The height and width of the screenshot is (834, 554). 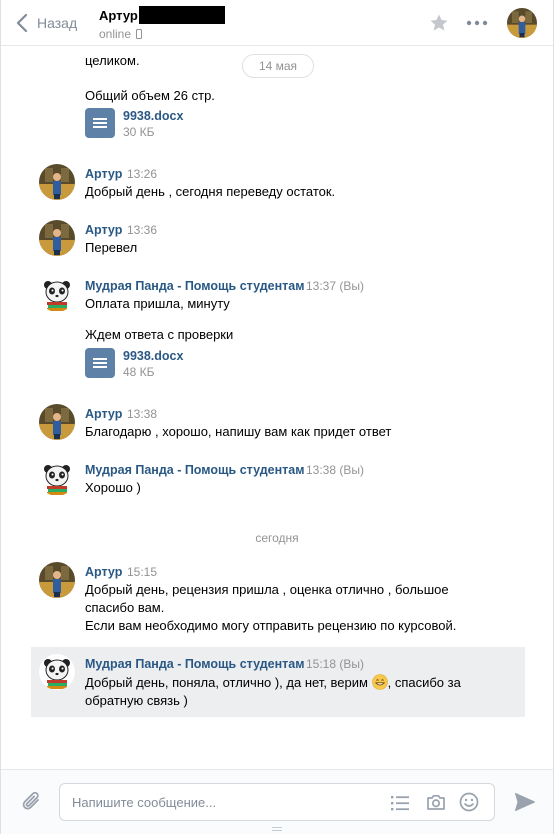 What do you see at coordinates (139, 132) in the screenshot?
I see `document-size: 30 КБ` at bounding box center [139, 132].